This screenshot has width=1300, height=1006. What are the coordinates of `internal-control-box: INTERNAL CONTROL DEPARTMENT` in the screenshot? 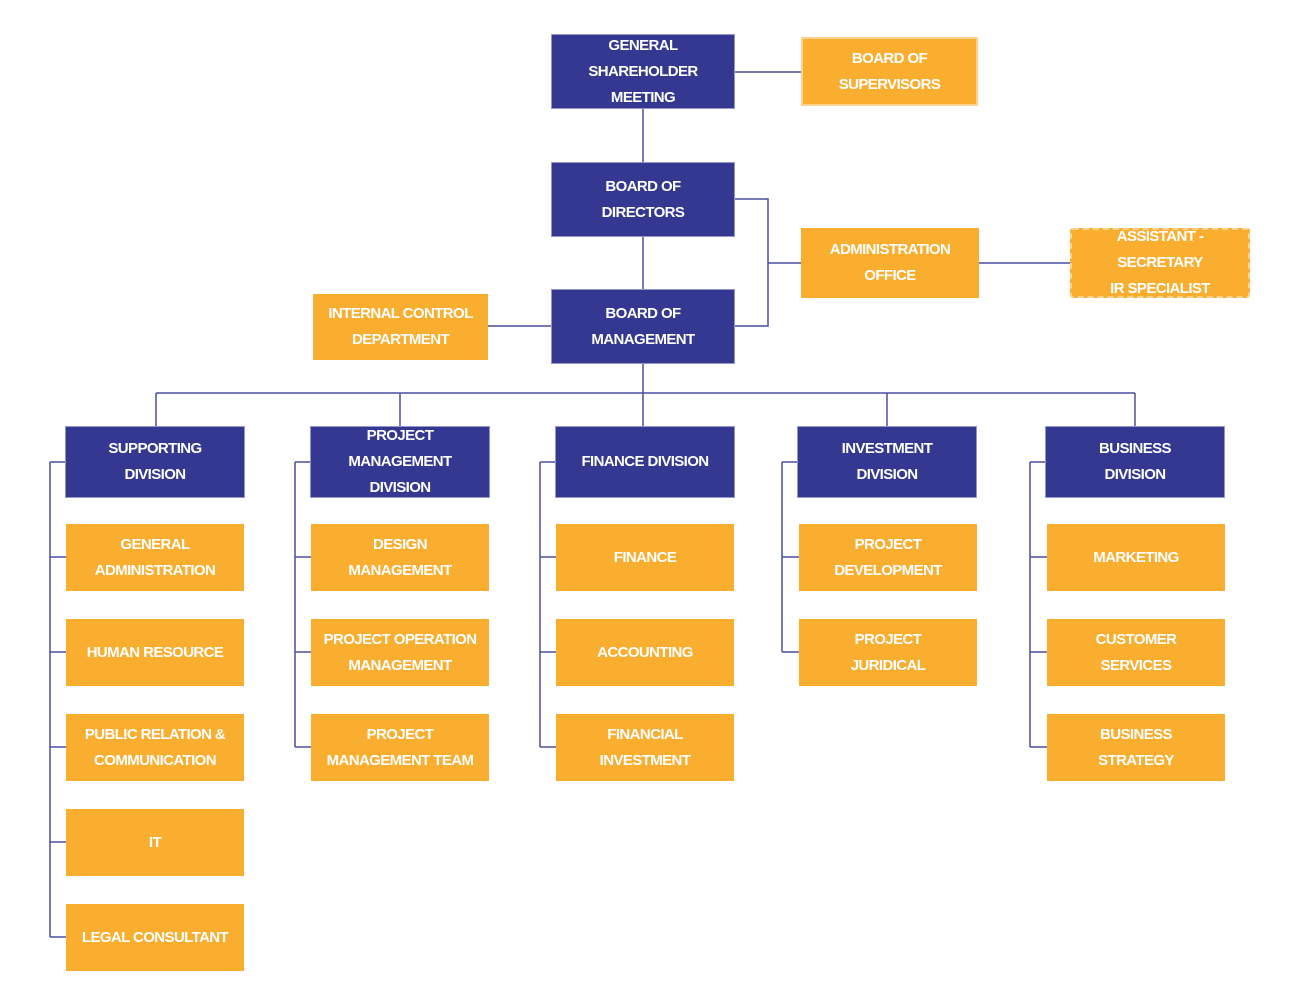 It's located at (400, 327).